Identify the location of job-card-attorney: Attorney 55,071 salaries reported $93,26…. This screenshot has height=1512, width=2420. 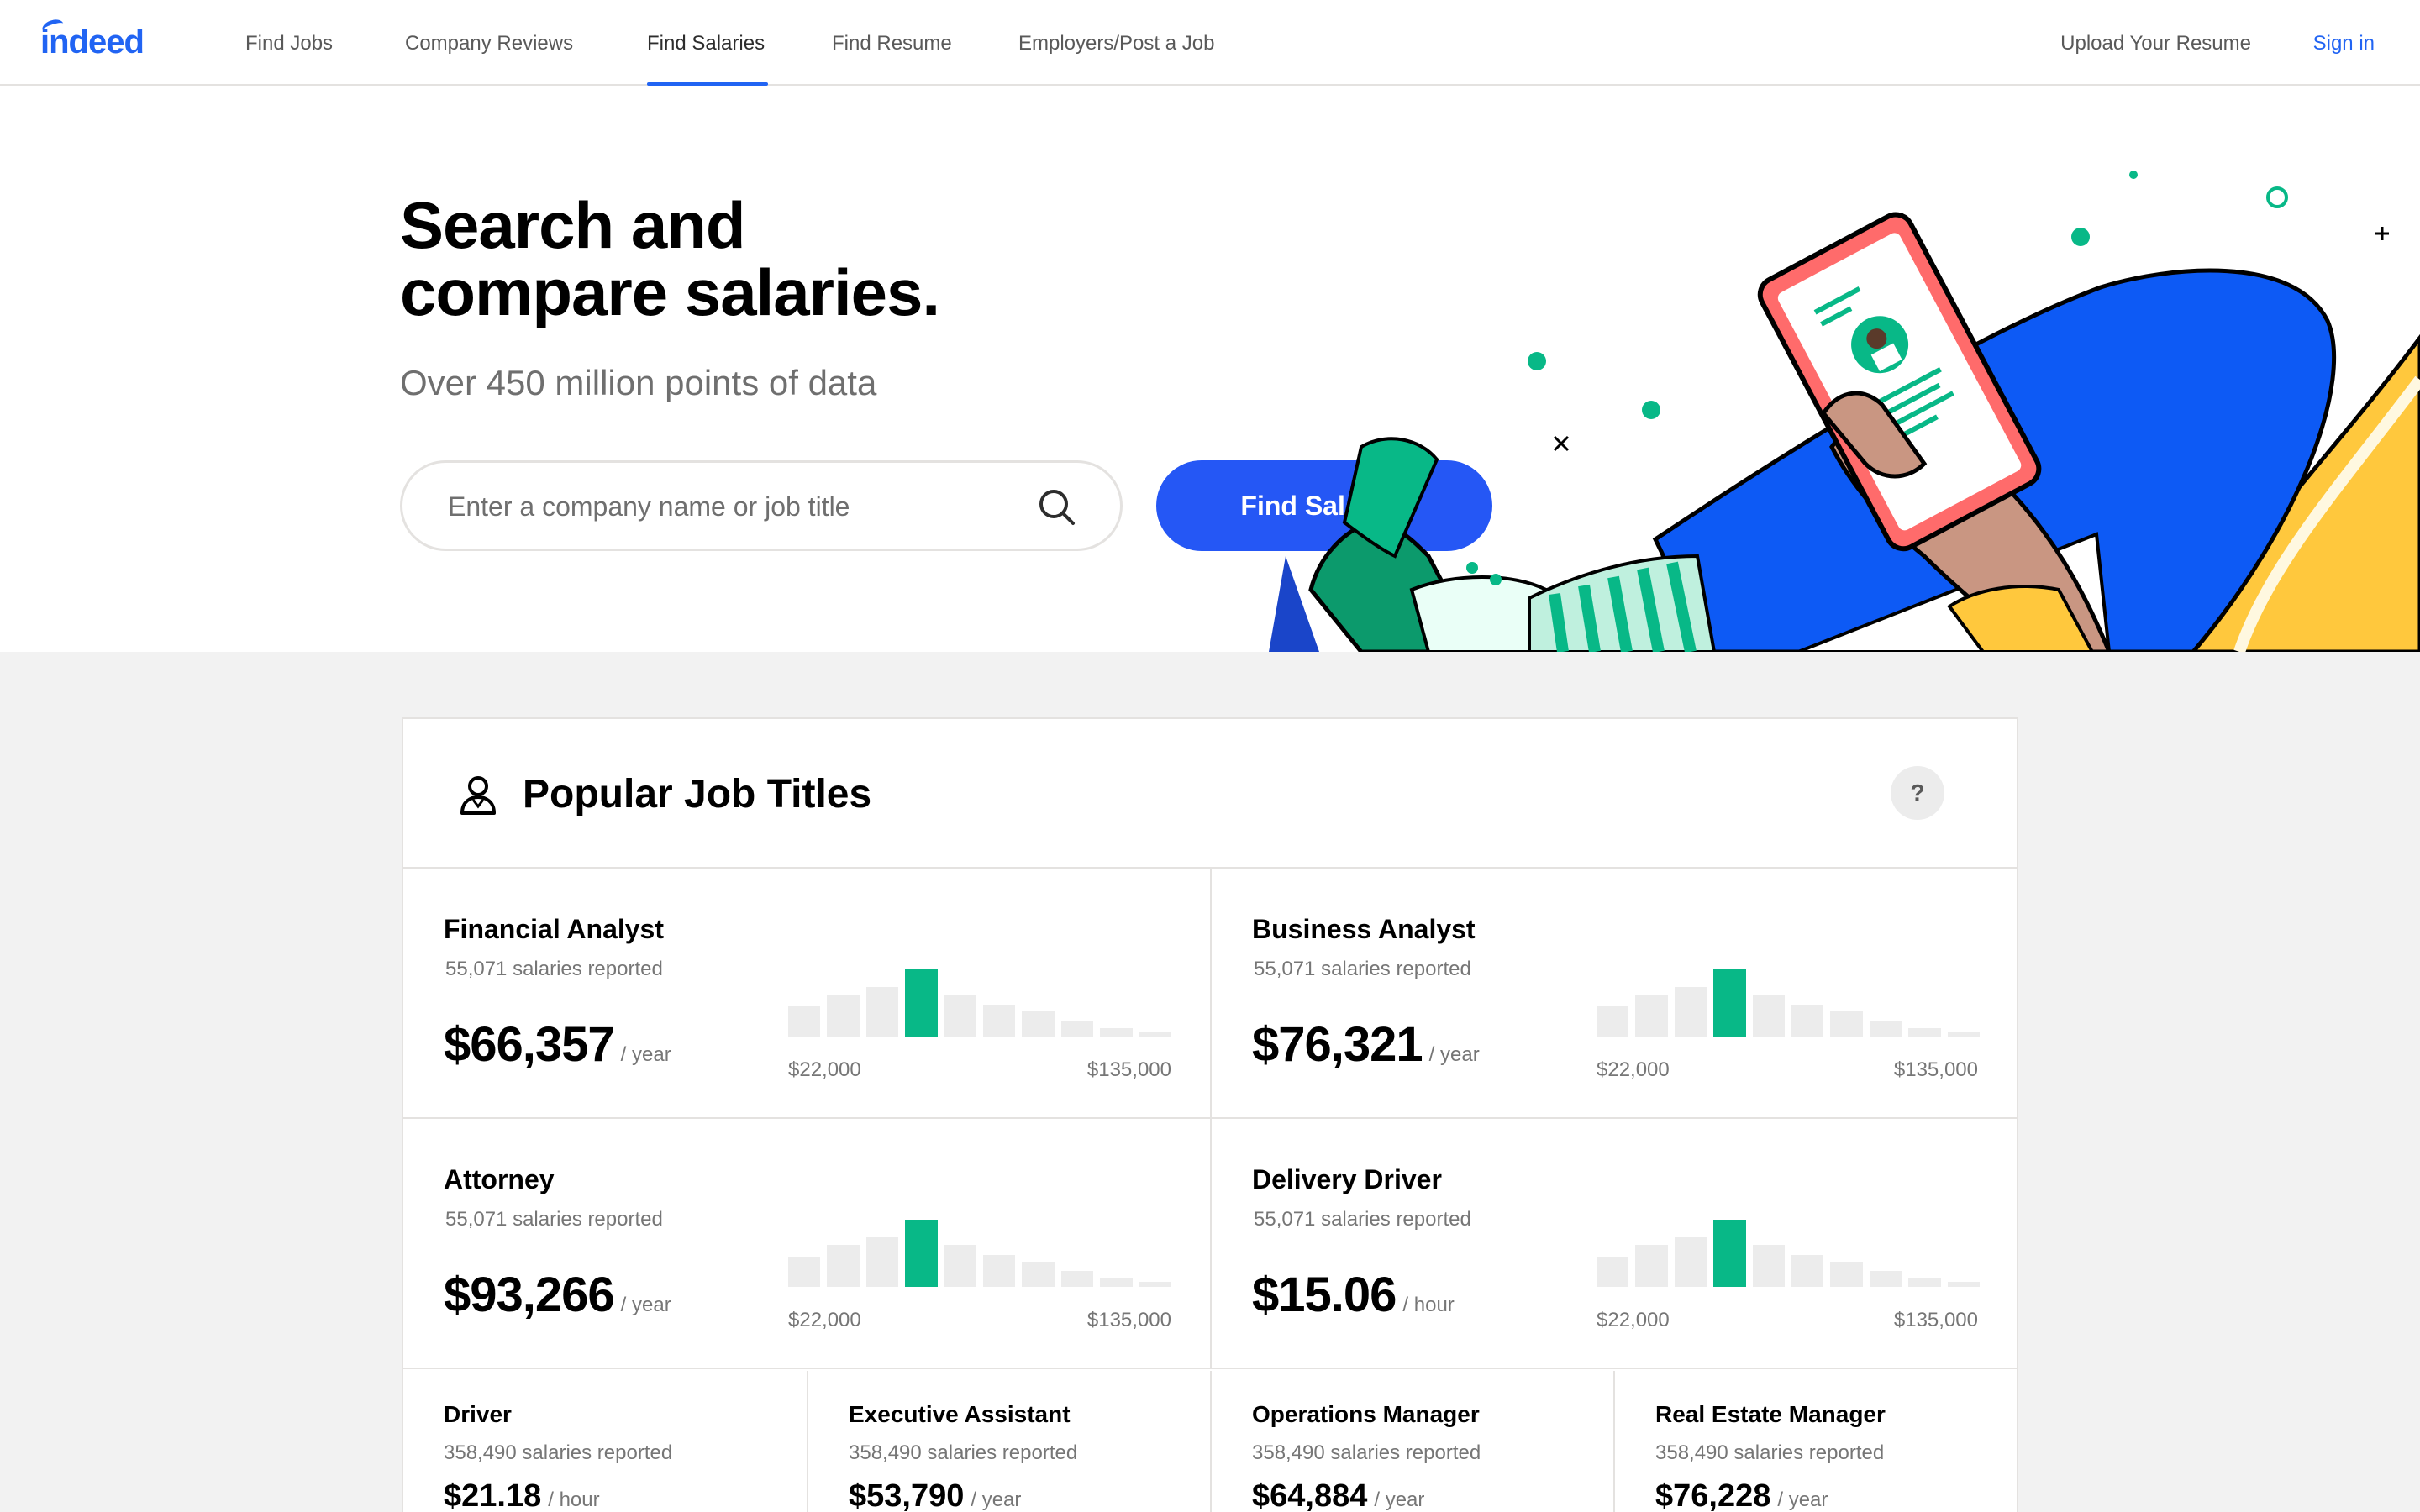
(807, 1244).